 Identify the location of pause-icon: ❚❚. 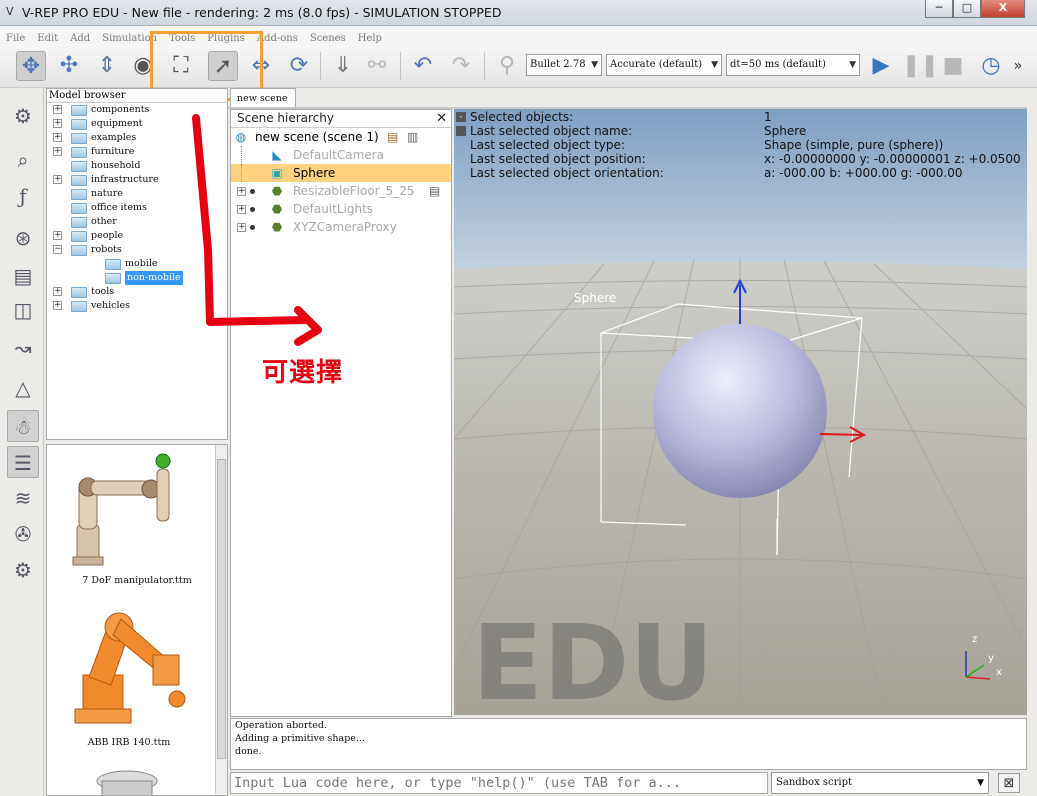
(920, 66).